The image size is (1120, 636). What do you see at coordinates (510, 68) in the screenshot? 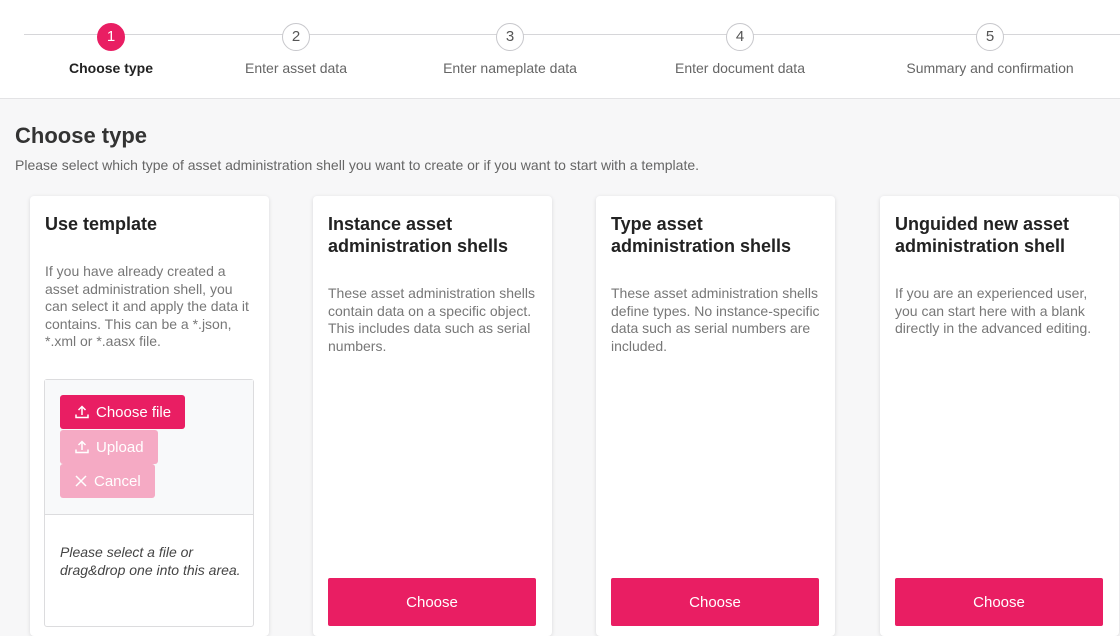
I see `step-label: Enter nameplate data` at bounding box center [510, 68].